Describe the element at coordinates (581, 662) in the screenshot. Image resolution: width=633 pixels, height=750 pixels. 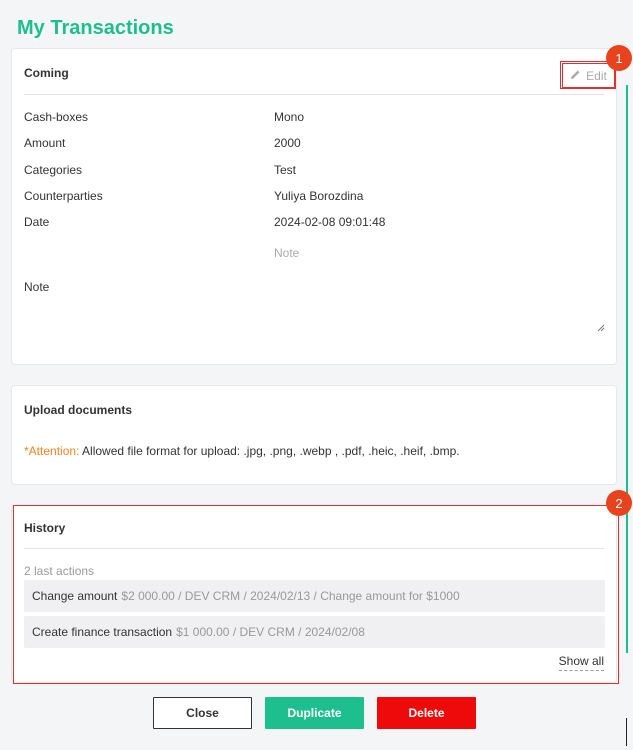
I see `show-all-link: Show all` at that location.